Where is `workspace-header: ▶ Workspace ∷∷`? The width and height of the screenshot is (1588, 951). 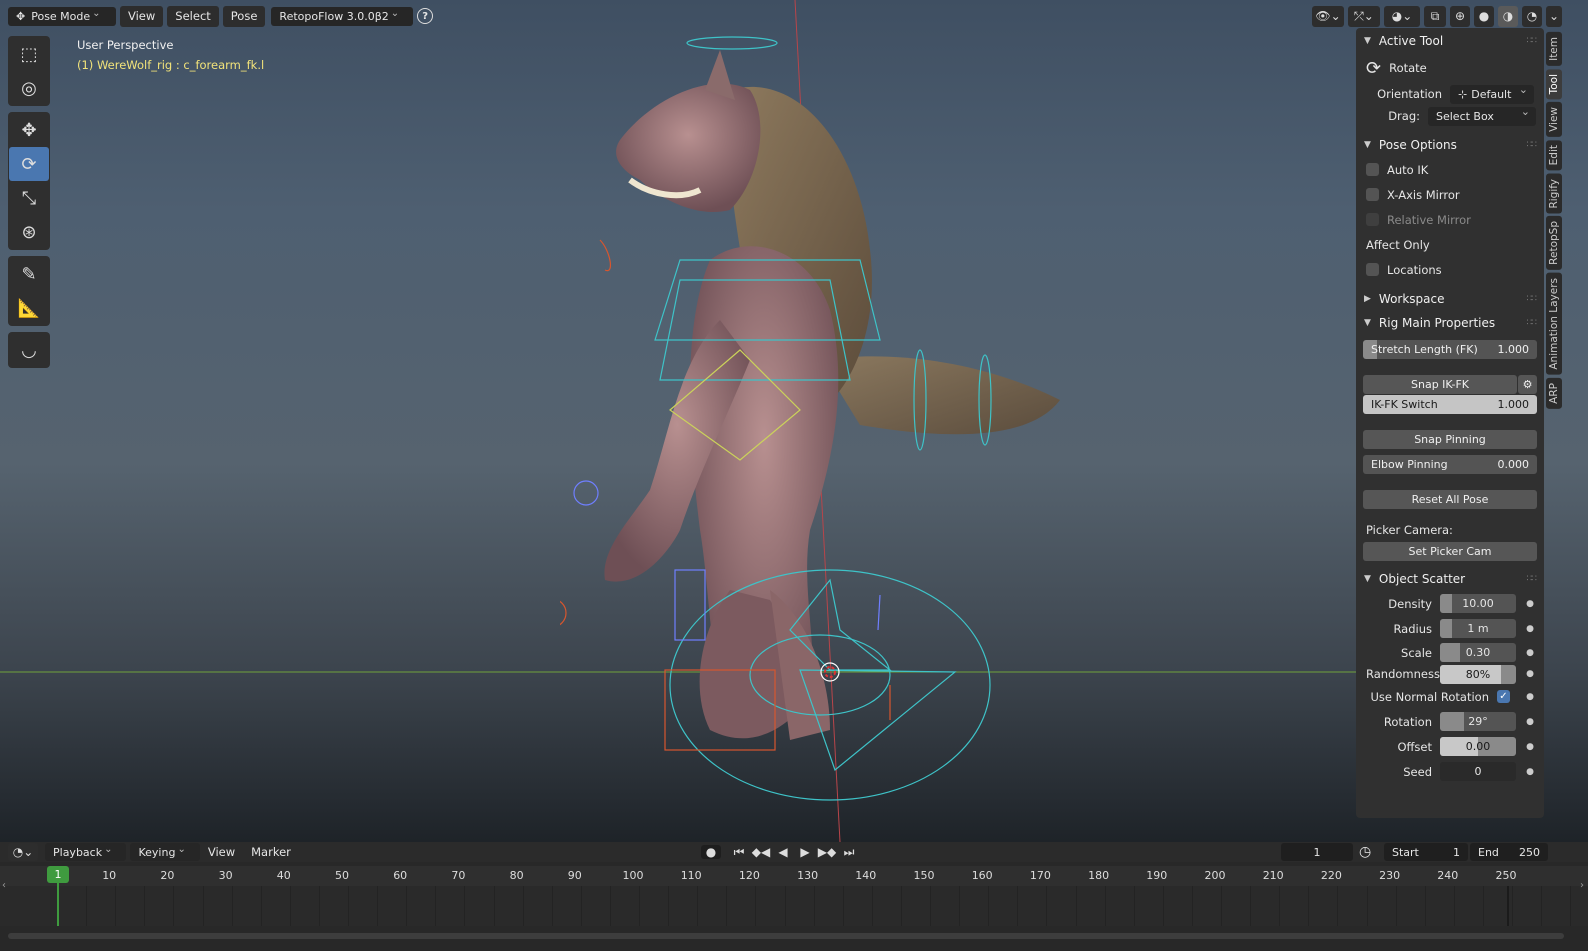
workspace-header: ▶ Workspace ∷∷ is located at coordinates (1450, 299).